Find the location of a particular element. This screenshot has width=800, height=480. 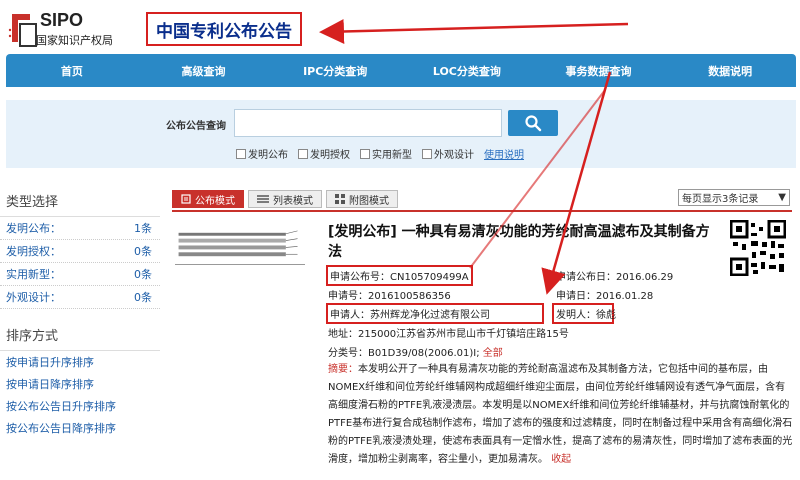

application-date: 申请日：2016.01.28 is located at coordinates (605, 296).